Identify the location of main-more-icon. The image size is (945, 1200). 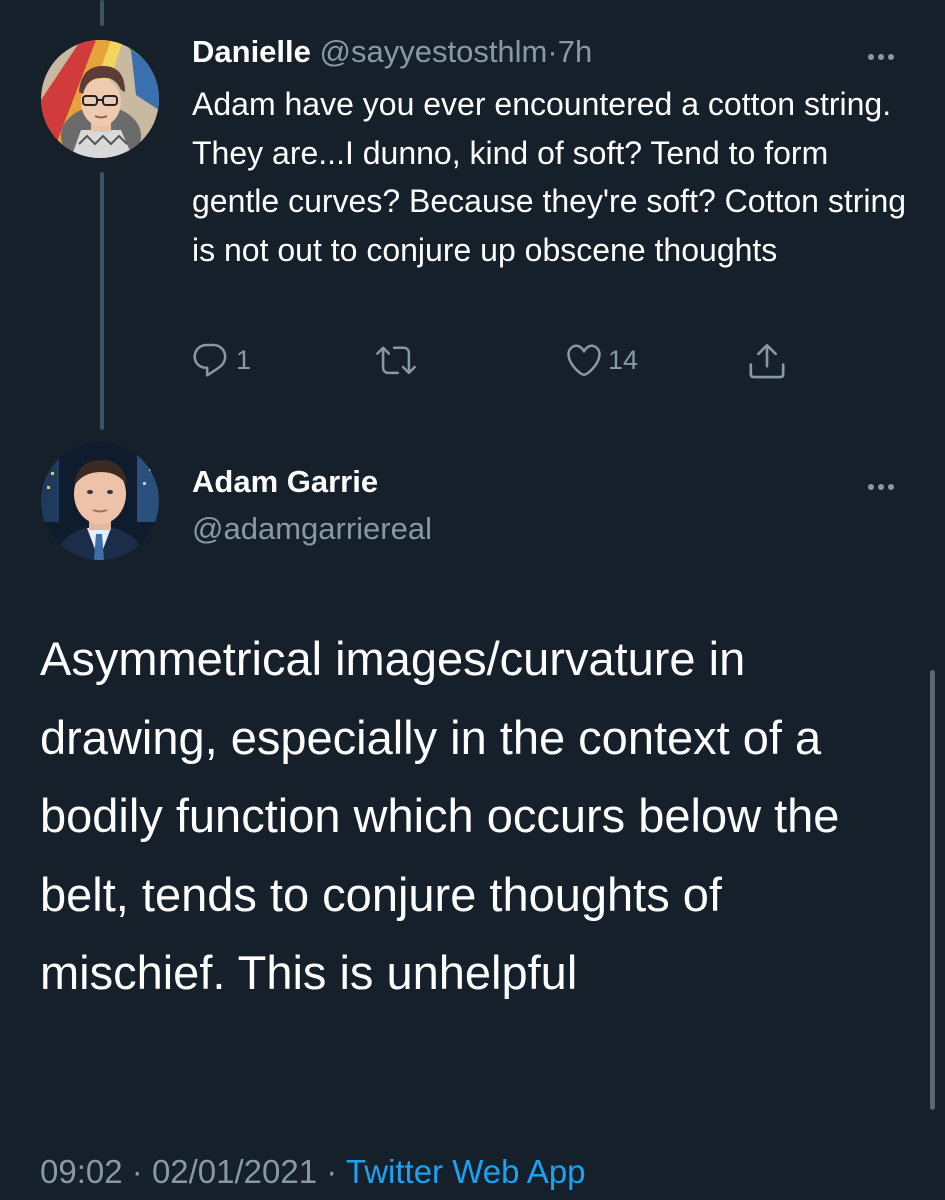
(881, 485).